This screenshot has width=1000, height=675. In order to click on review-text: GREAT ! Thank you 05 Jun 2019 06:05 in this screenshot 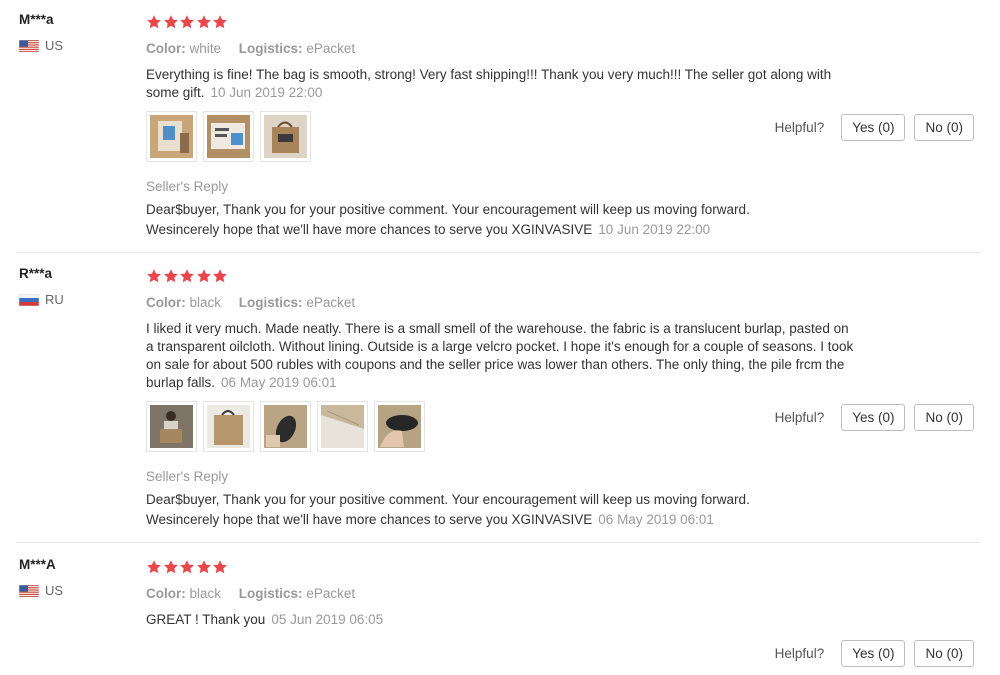, I will do `click(501, 620)`.